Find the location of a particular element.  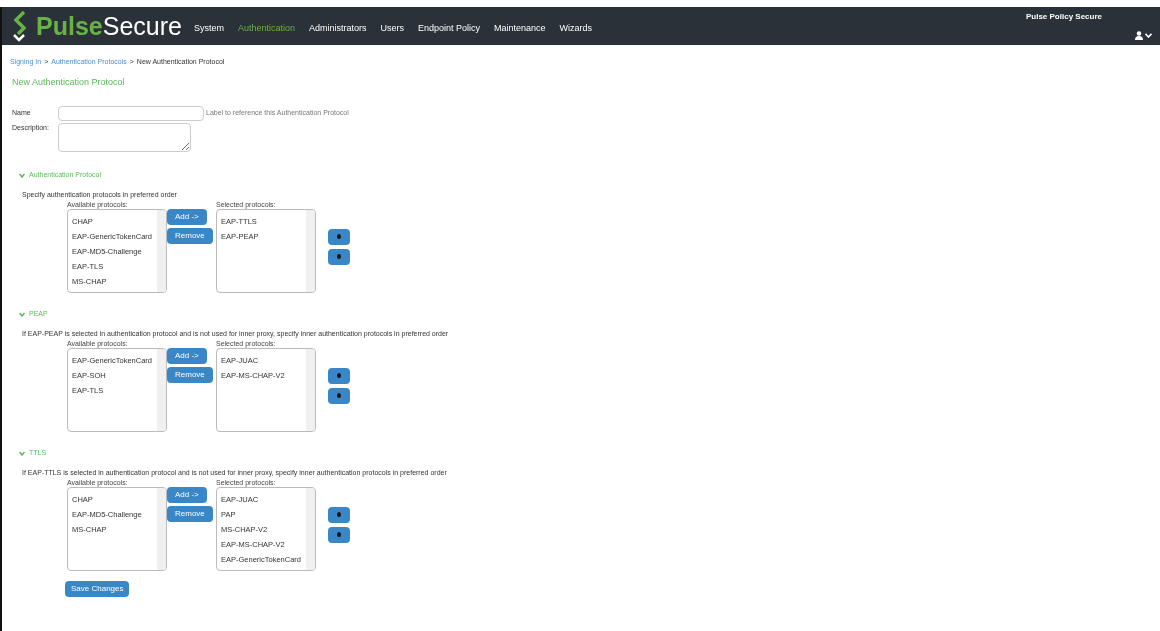

logo-text: PulseSecure is located at coordinates (109, 26).